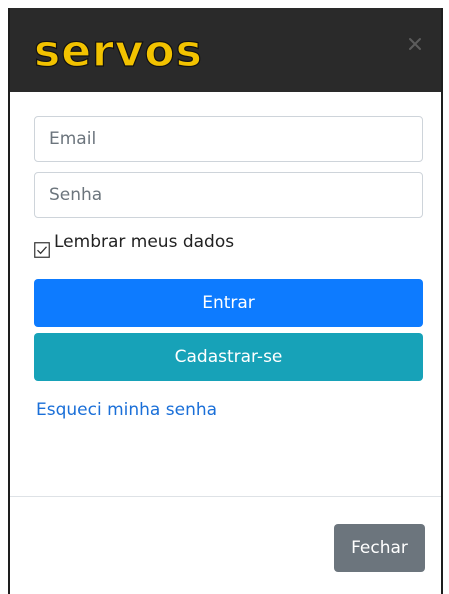 The width and height of the screenshot is (449, 594). What do you see at coordinates (42, 250) in the screenshot?
I see `remember-me-checkbox` at bounding box center [42, 250].